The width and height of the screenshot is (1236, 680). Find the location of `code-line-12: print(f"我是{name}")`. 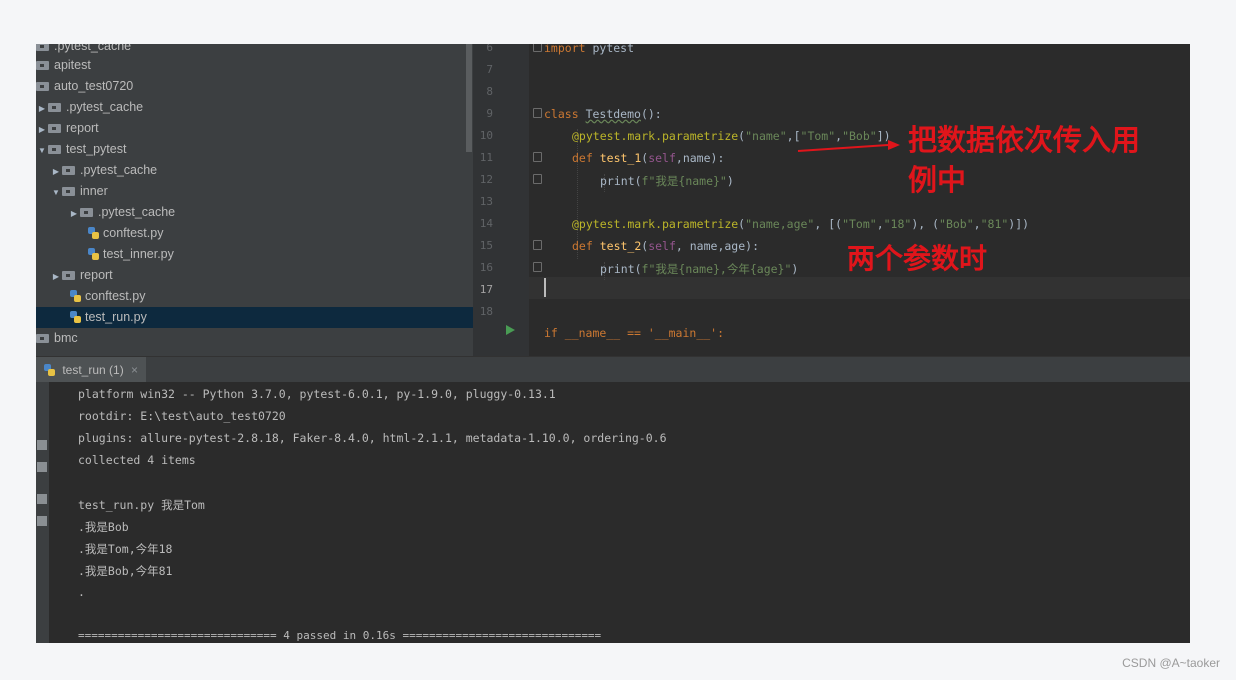

code-line-12: print(f"我是{name}") is located at coordinates (667, 181).